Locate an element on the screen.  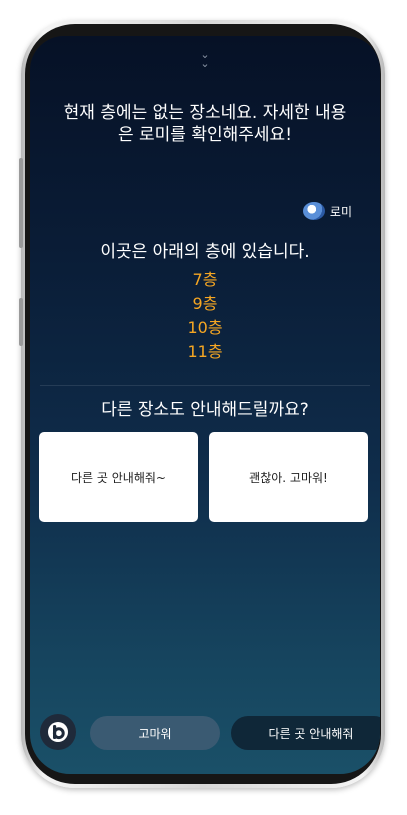
volume-button is located at coordinates (21, 203).